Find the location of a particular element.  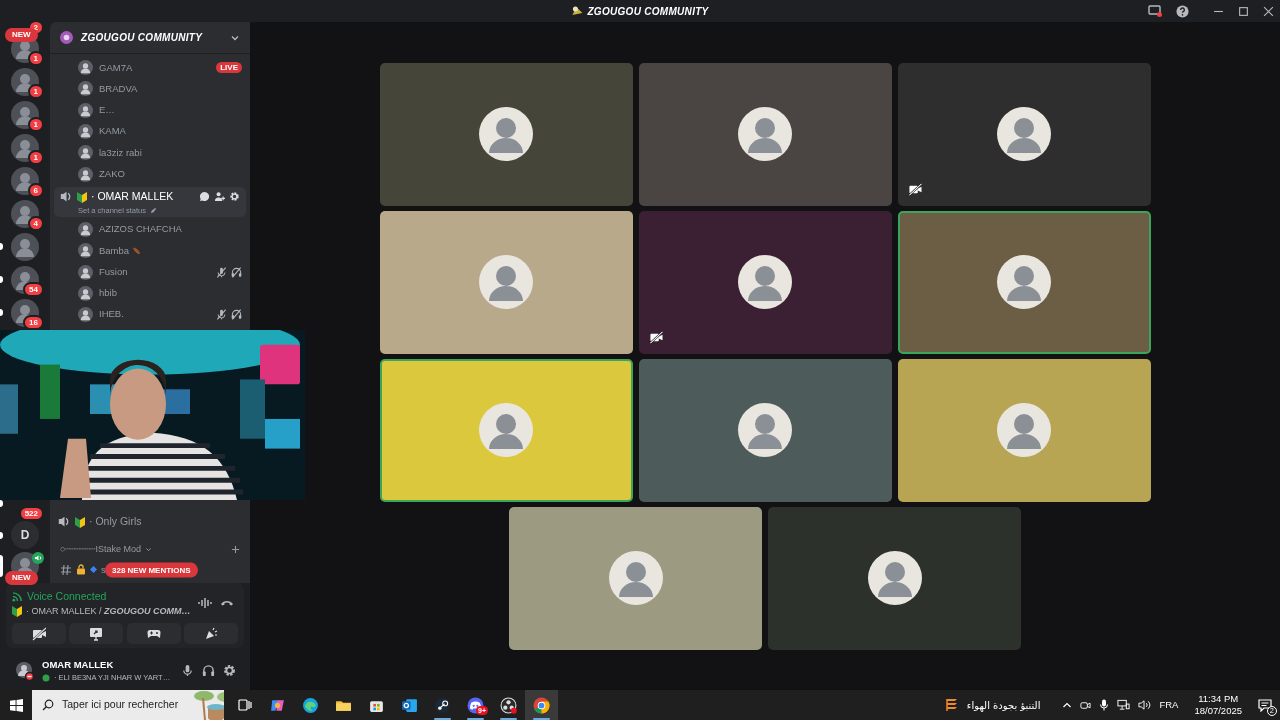

status-emoji-icon is located at coordinates (46, 677).